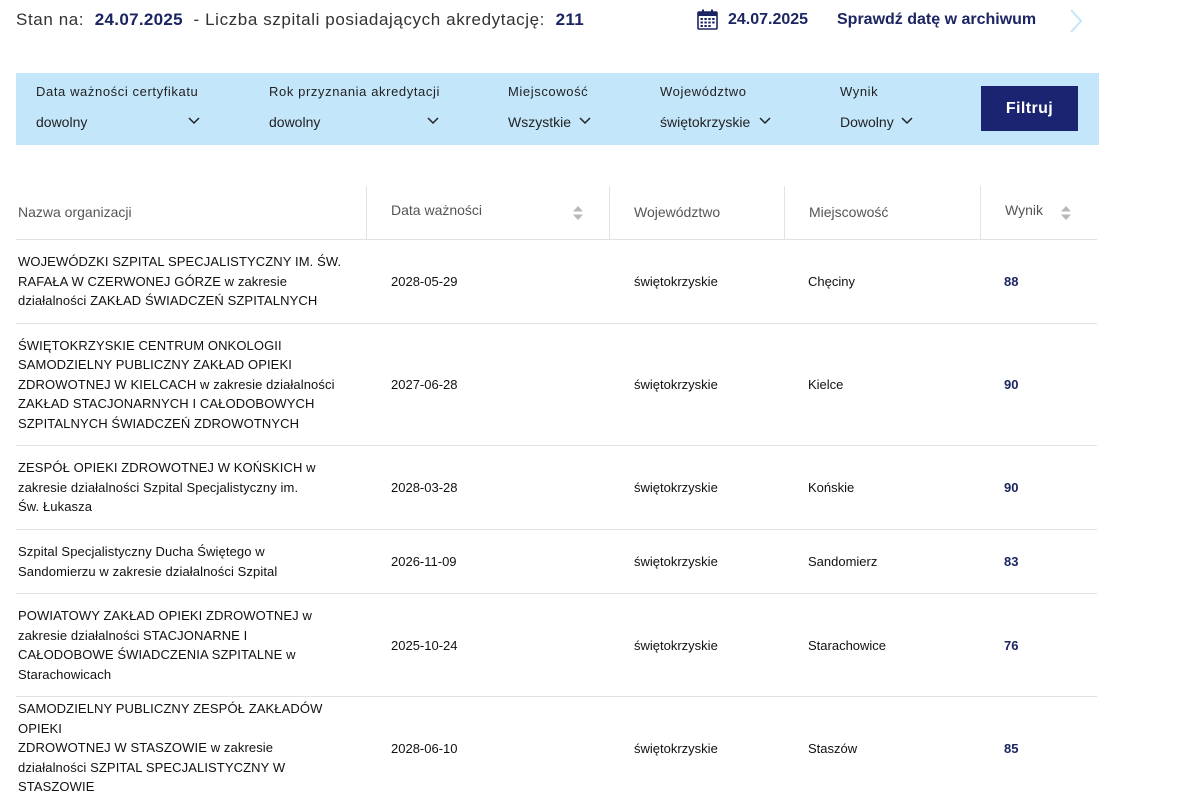  Describe the element at coordinates (1011, 561) in the screenshot. I see `score: 83` at that location.